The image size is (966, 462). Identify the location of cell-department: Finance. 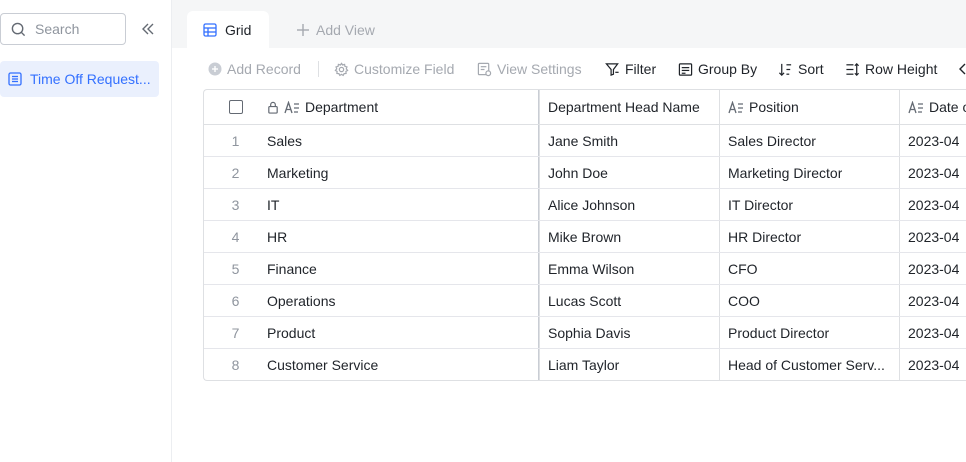
(402, 268).